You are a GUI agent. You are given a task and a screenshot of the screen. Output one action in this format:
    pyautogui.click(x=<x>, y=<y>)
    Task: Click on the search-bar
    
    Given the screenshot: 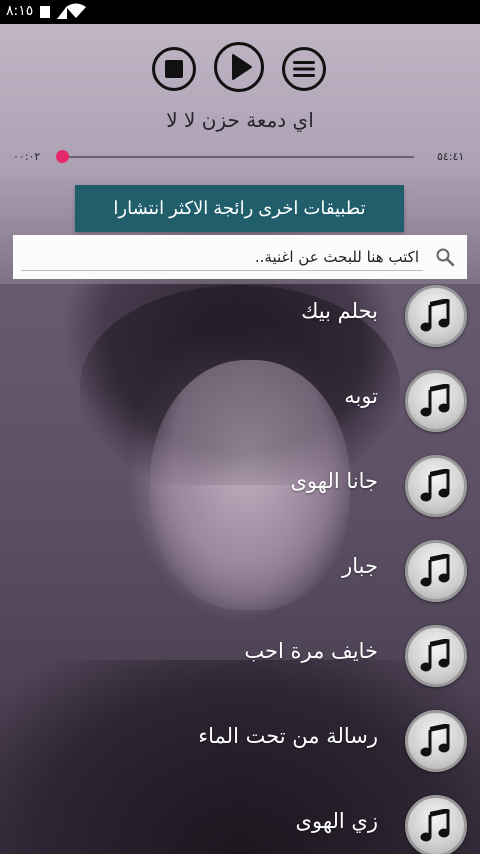 What is the action you would take?
    pyautogui.click(x=240, y=257)
    